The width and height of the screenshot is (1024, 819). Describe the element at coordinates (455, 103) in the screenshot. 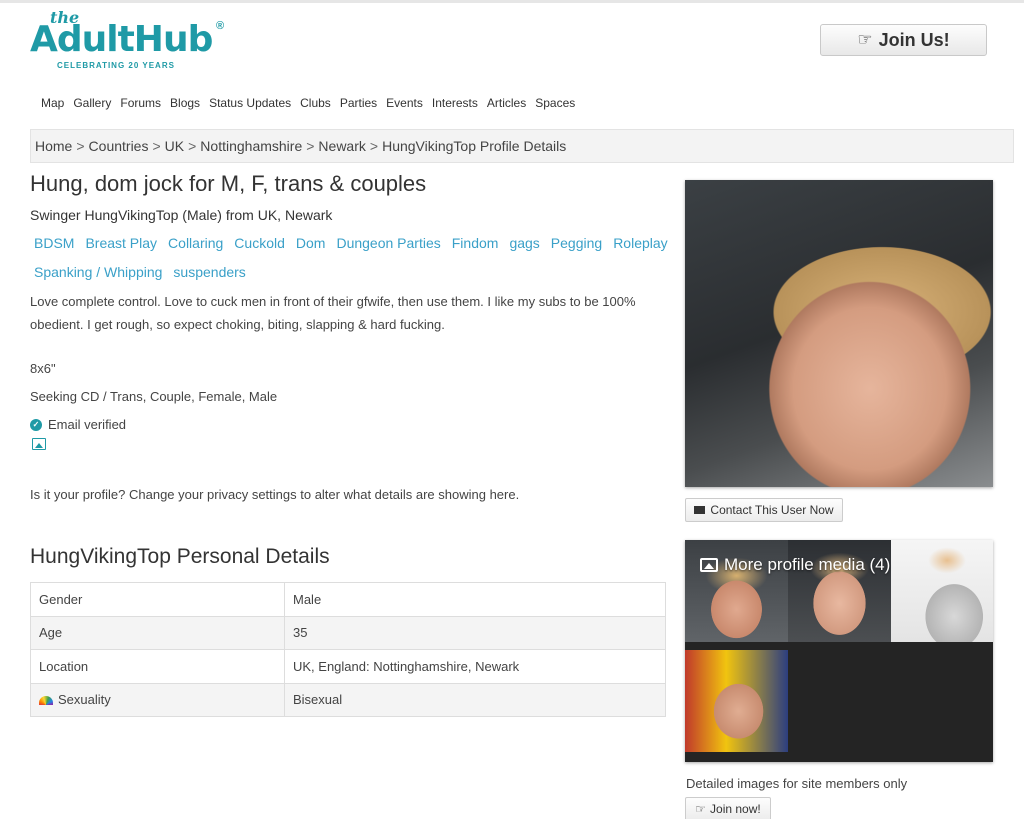

I see `nav-interests: Interests` at that location.